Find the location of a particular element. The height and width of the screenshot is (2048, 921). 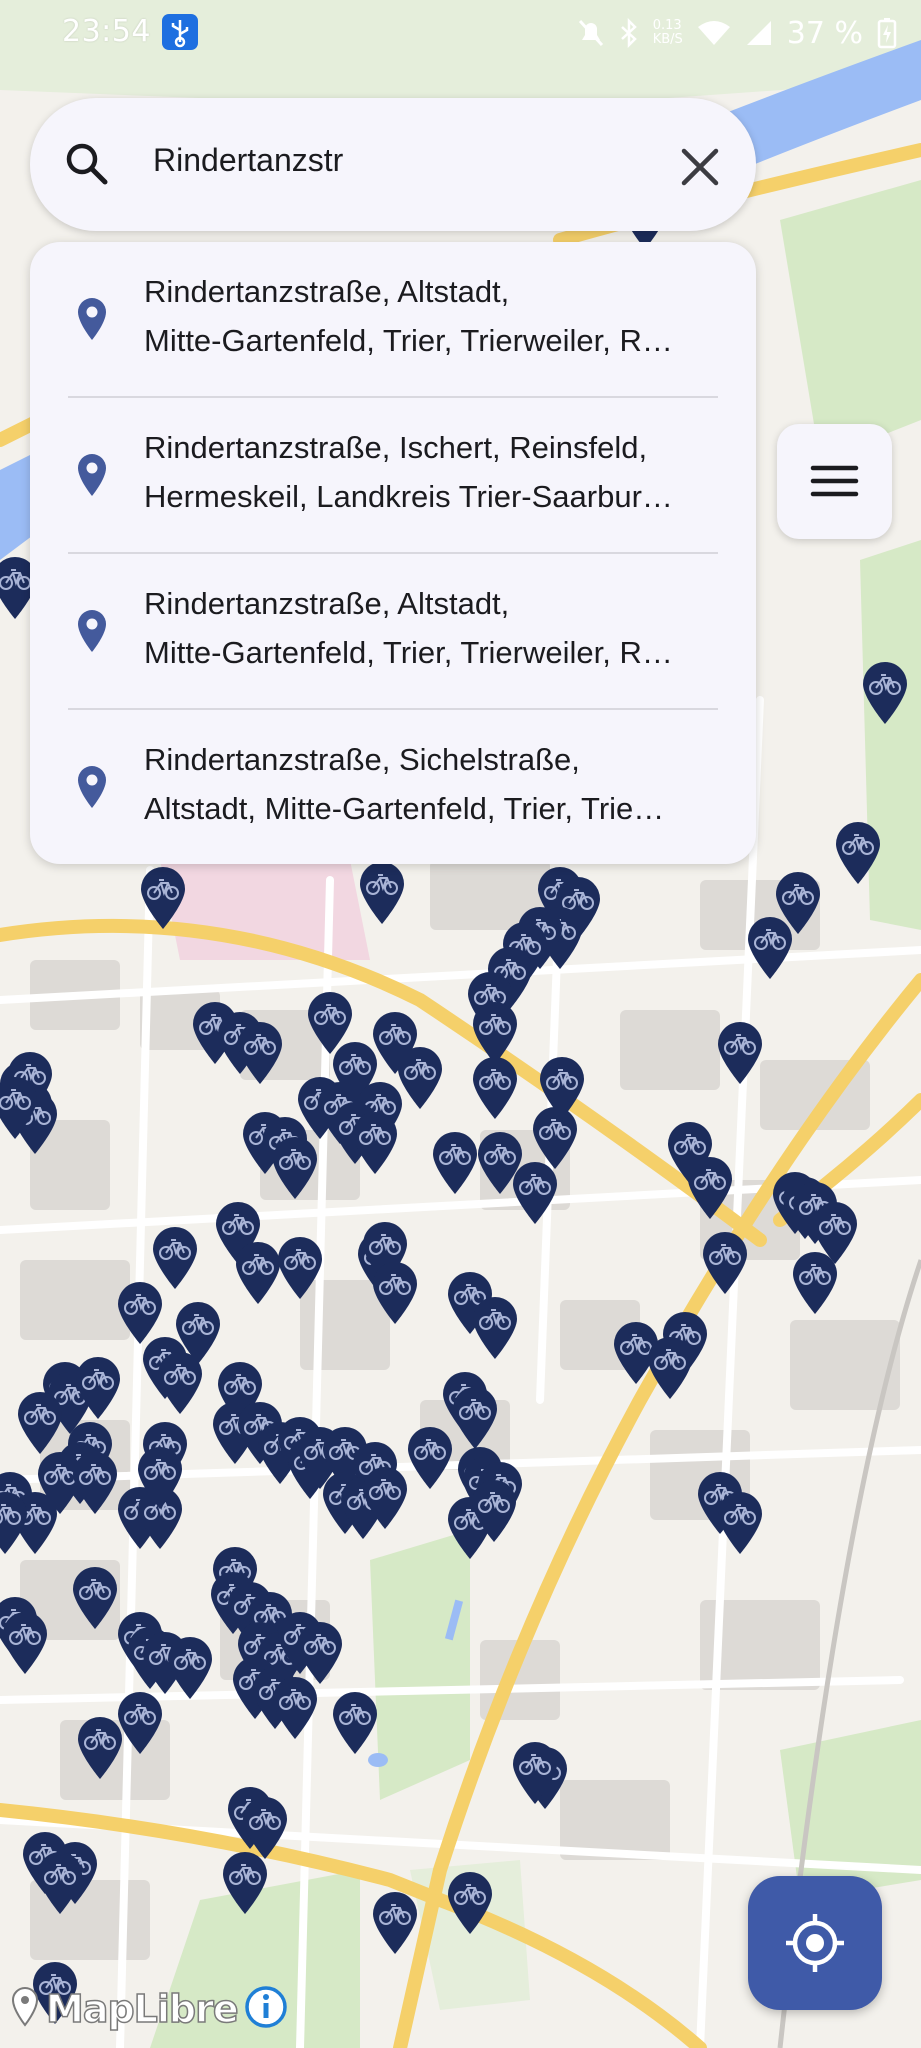

info-icon is located at coordinates (266, 2009).